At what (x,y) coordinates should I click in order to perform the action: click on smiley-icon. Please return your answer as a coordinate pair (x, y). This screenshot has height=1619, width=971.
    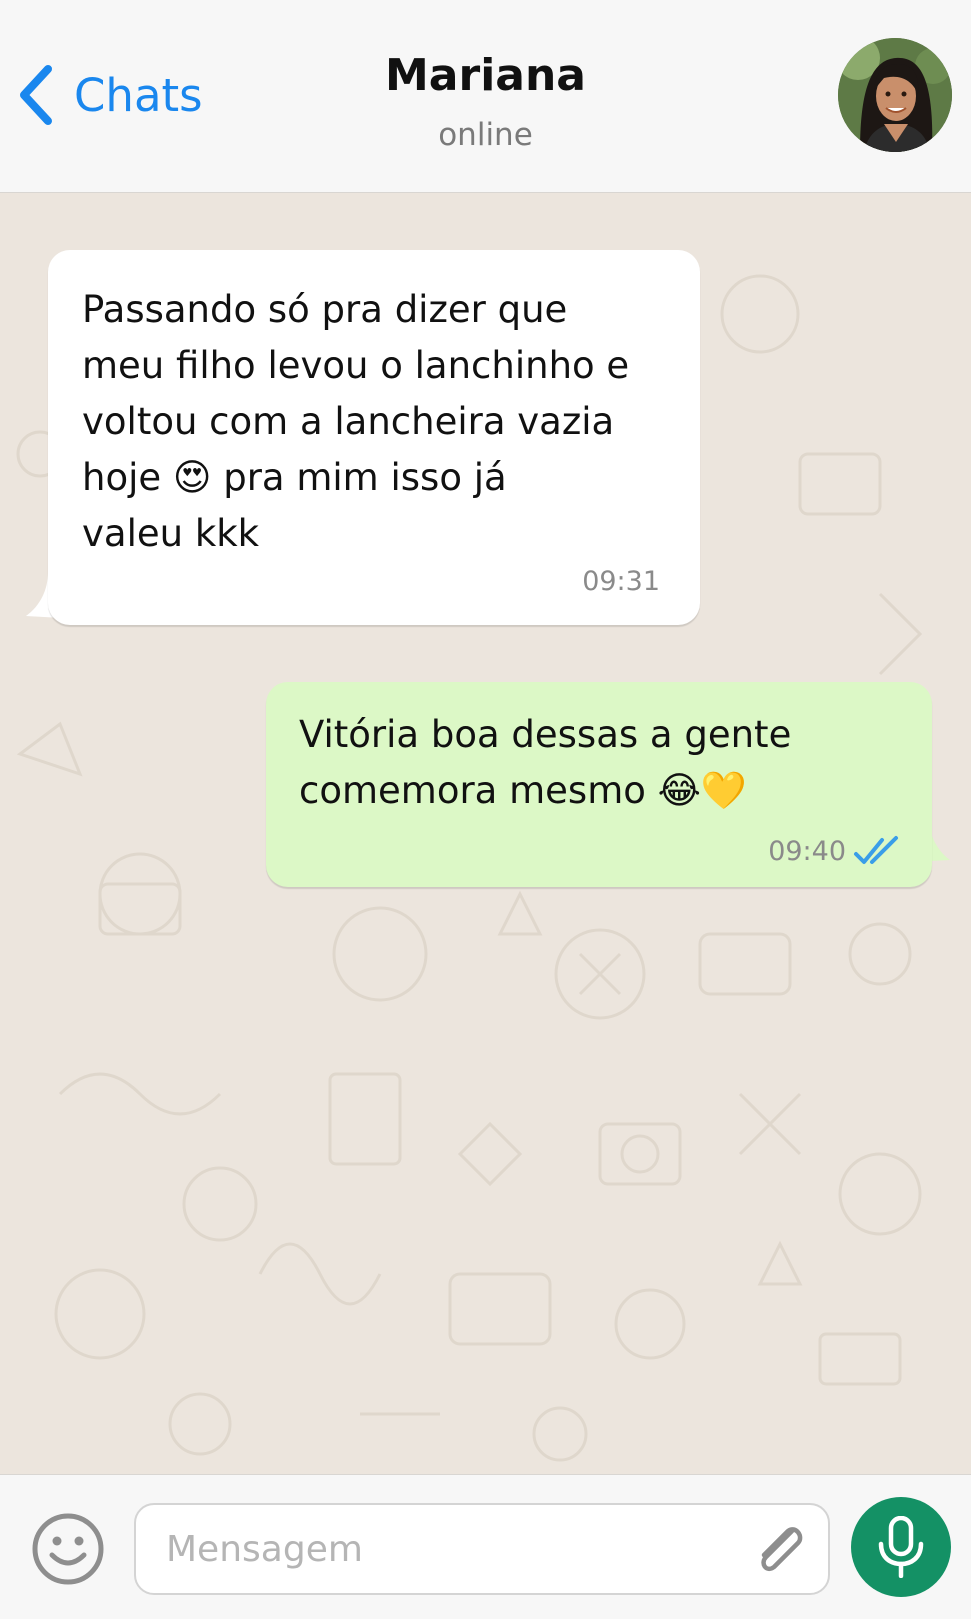
    Looking at the image, I should click on (68, 1549).